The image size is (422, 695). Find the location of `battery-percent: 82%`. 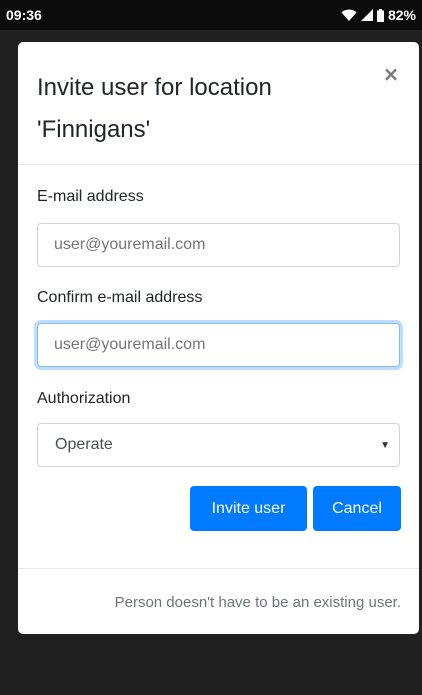

battery-percent: 82% is located at coordinates (401, 15).